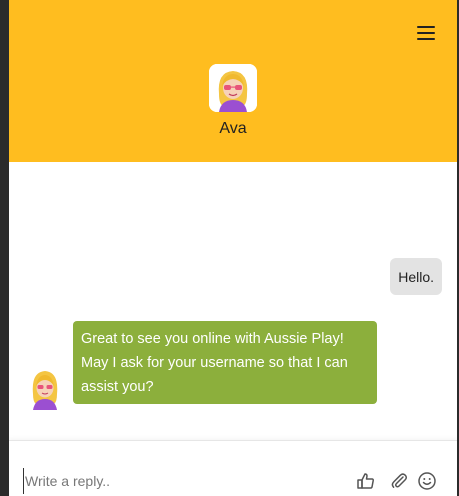 The width and height of the screenshot is (459, 496). I want to click on reply-composer, so click(233, 468).